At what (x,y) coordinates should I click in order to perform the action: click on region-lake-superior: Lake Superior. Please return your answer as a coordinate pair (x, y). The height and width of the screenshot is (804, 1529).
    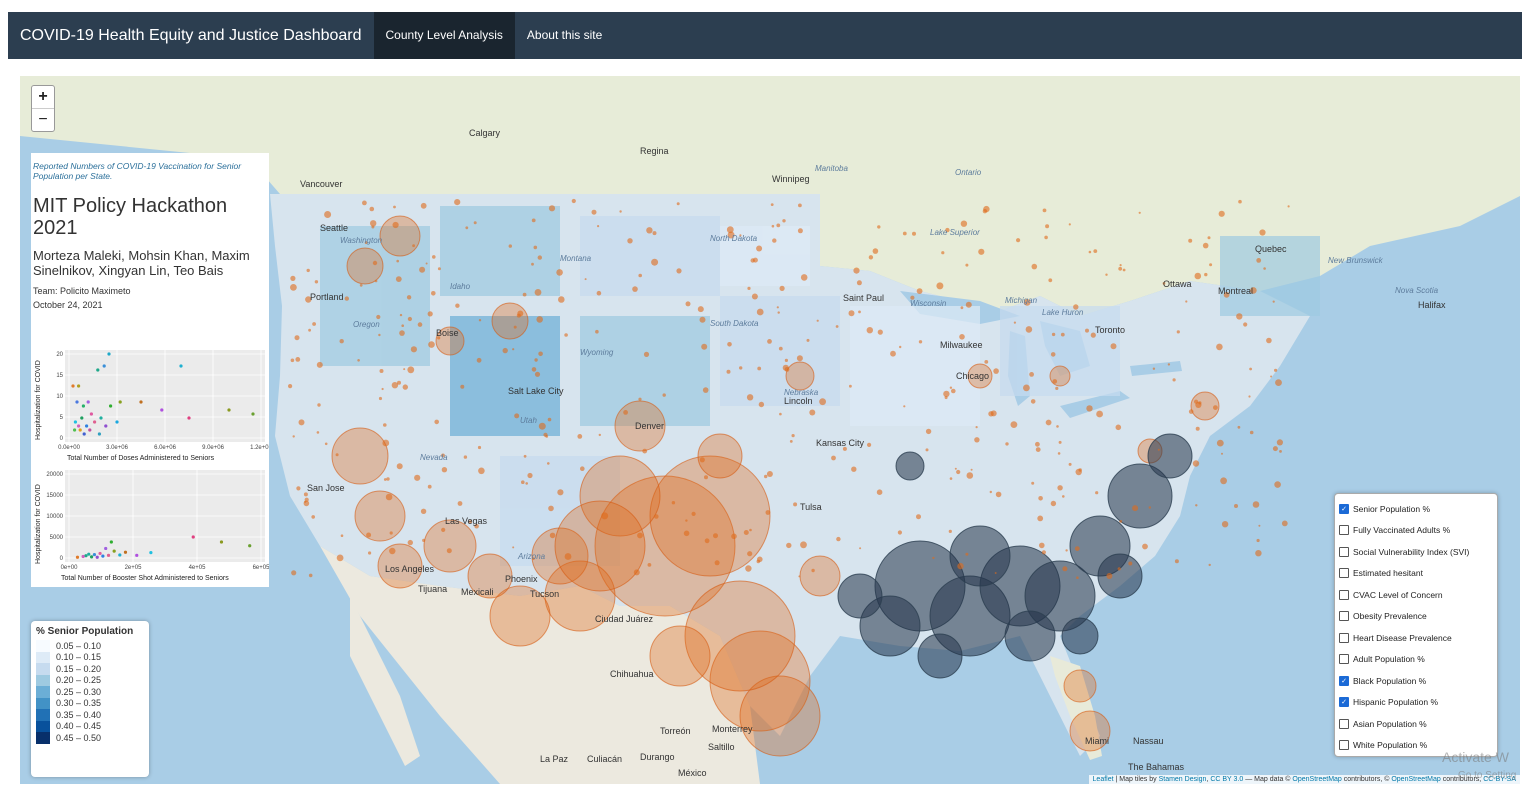
    Looking at the image, I should click on (955, 232).